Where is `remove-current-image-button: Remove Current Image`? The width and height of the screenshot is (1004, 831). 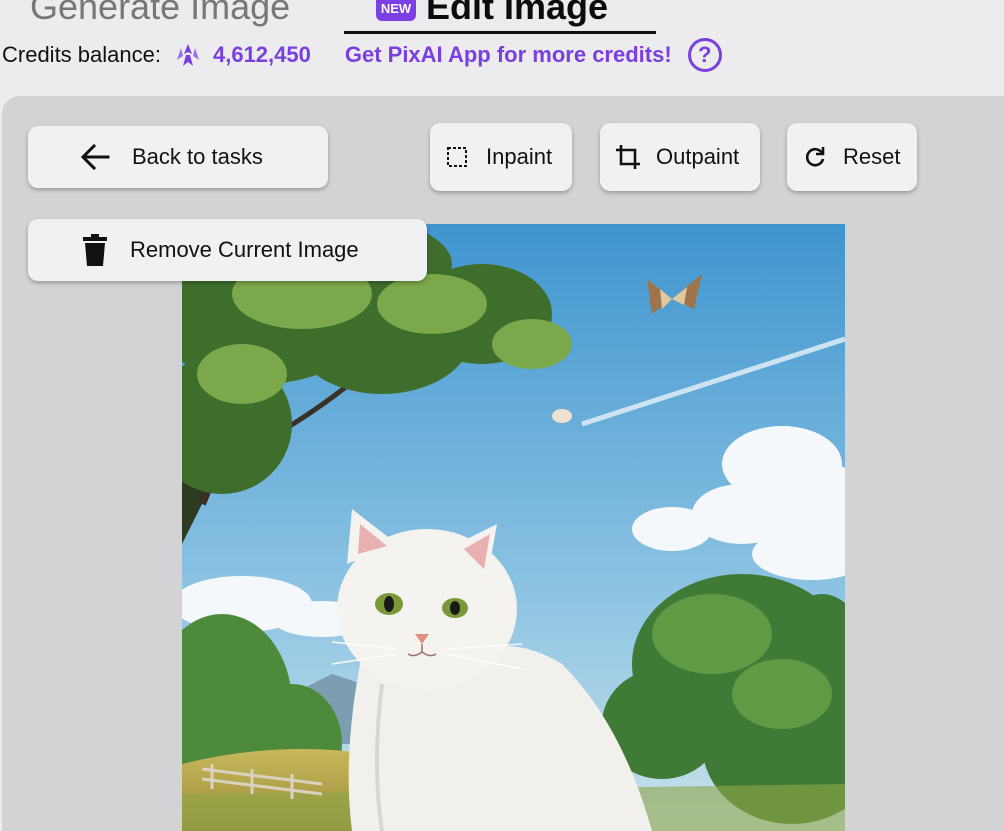 remove-current-image-button: Remove Current Image is located at coordinates (227, 250).